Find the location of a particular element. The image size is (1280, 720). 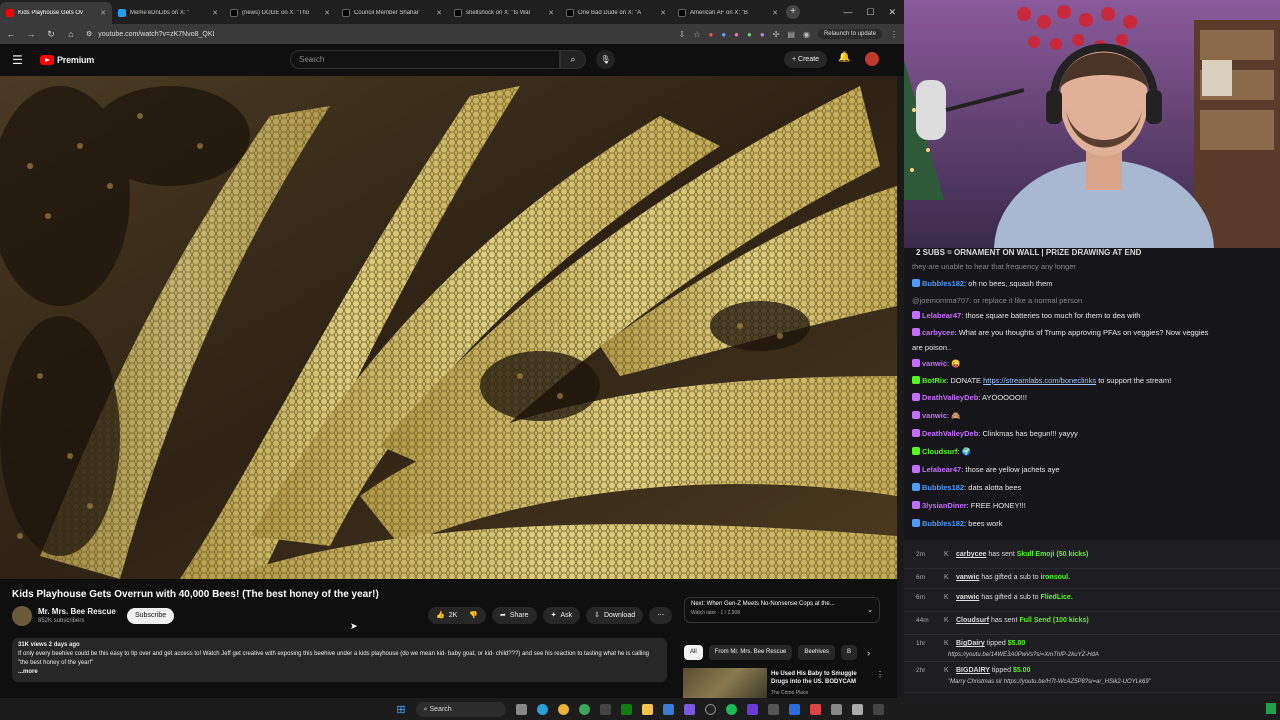

chat-link: https://streamlabs.com/boneclinks is located at coordinates (1039, 380).